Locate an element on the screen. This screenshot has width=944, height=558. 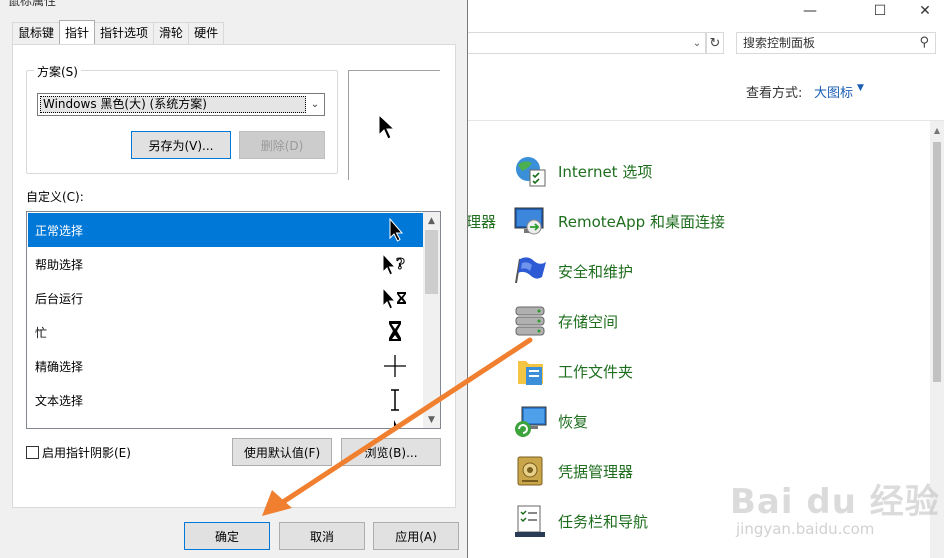
remoteapp-icon is located at coordinates (530, 221).